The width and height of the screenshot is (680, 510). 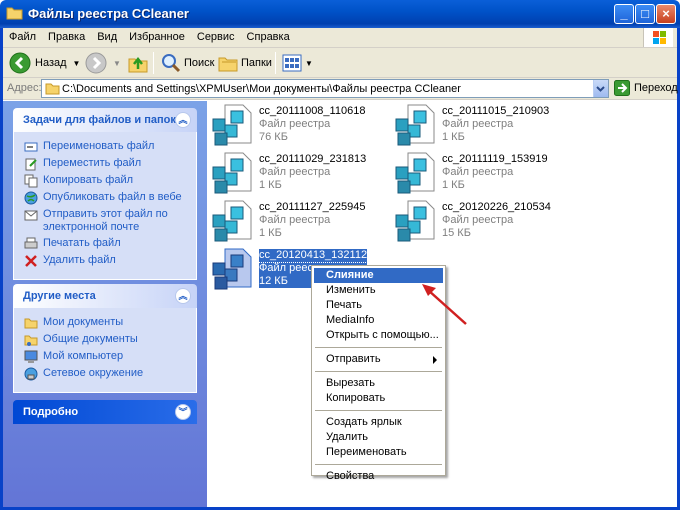 I want to click on search-button: Поиск, so click(x=187, y=63).